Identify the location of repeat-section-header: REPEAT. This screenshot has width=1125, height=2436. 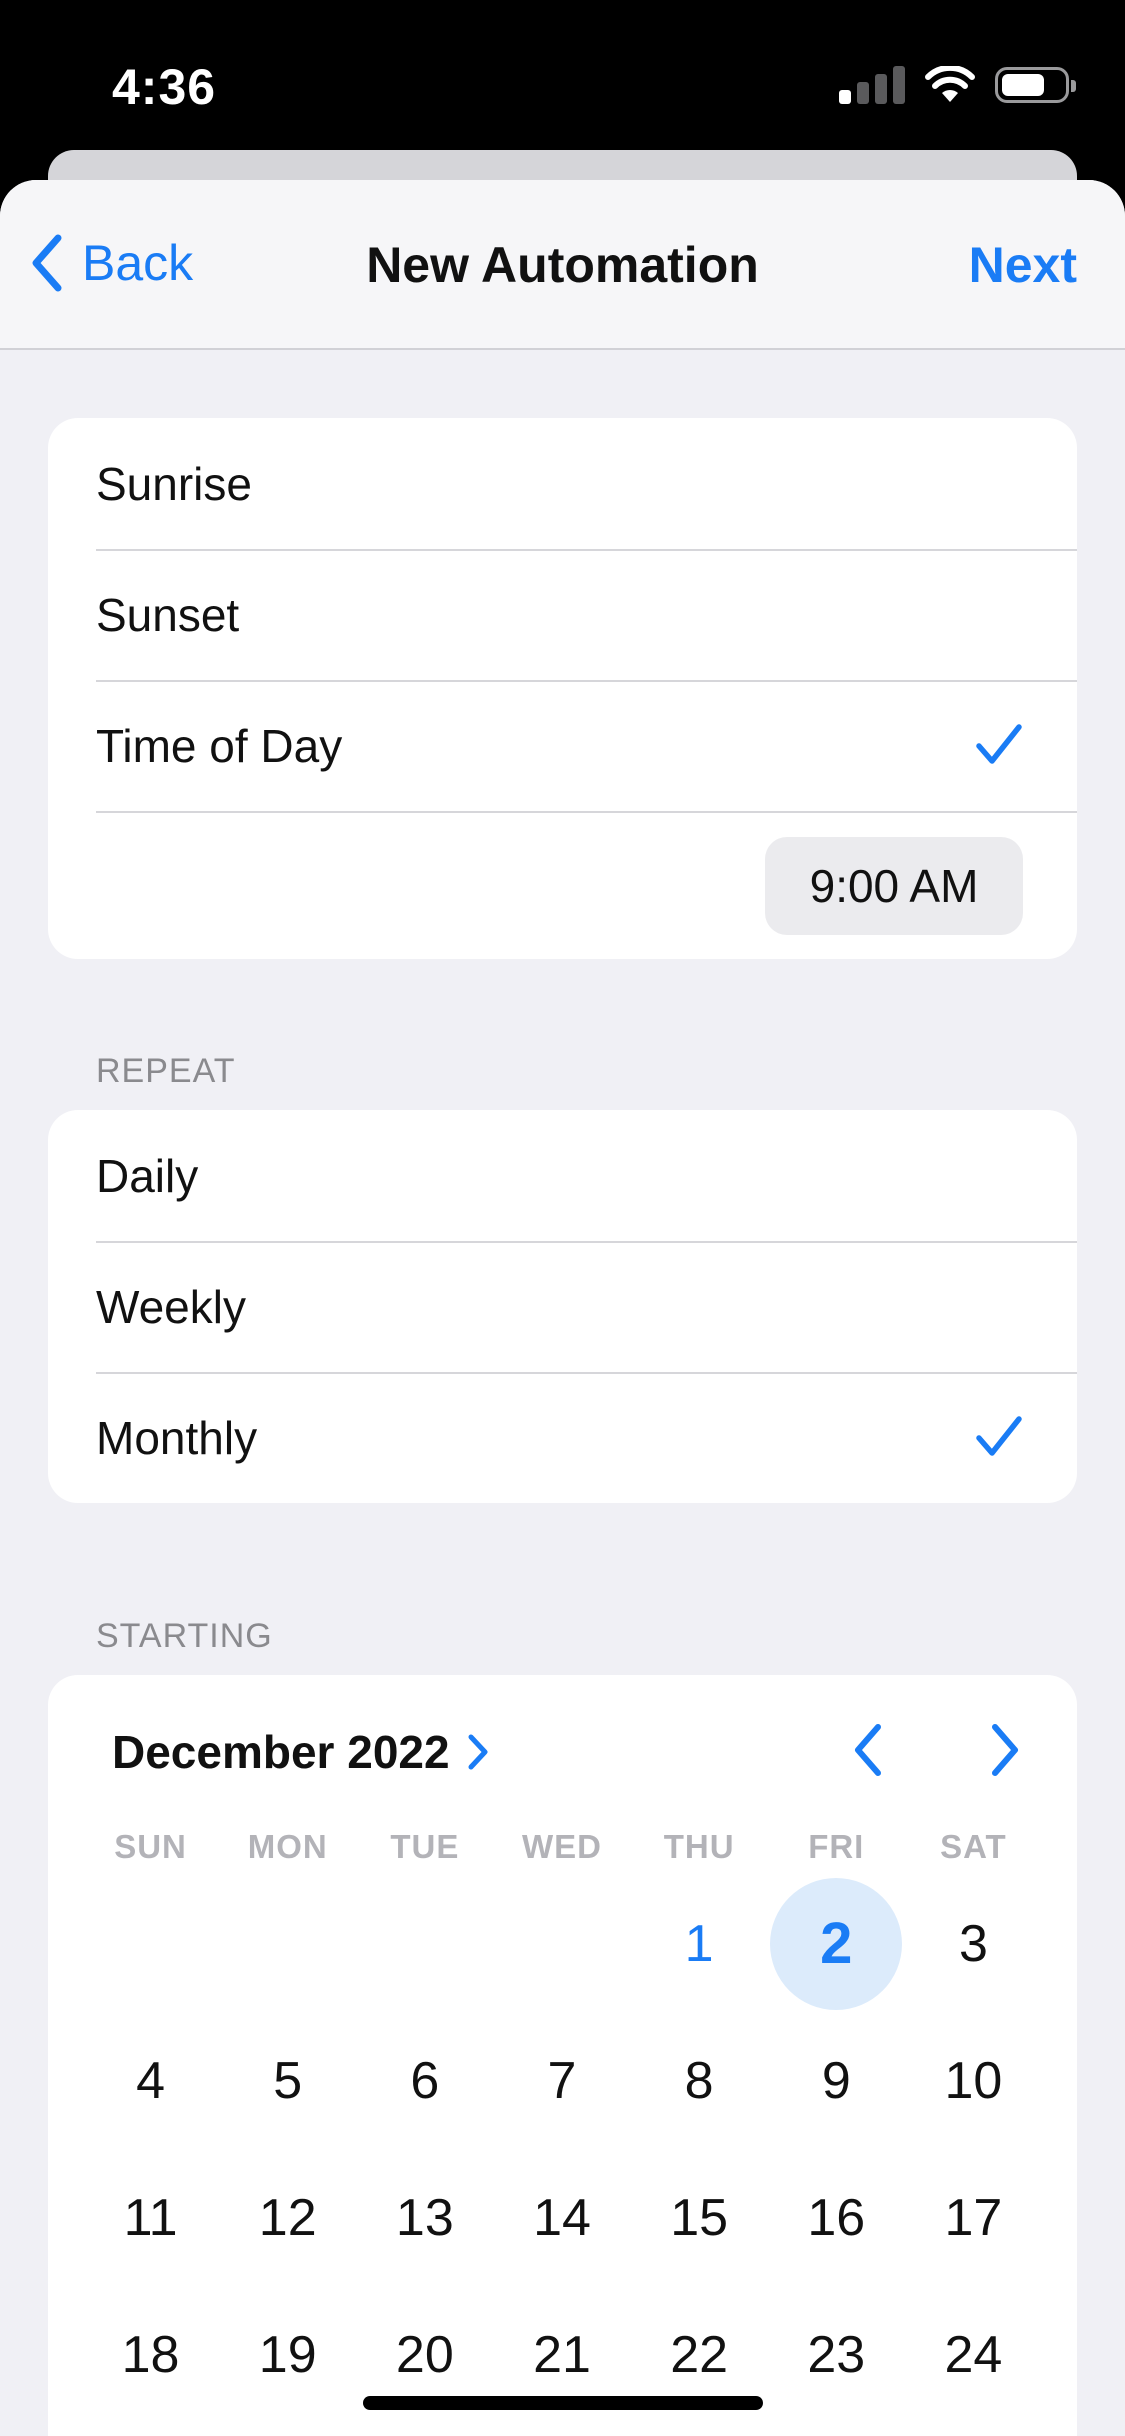
(166, 1071).